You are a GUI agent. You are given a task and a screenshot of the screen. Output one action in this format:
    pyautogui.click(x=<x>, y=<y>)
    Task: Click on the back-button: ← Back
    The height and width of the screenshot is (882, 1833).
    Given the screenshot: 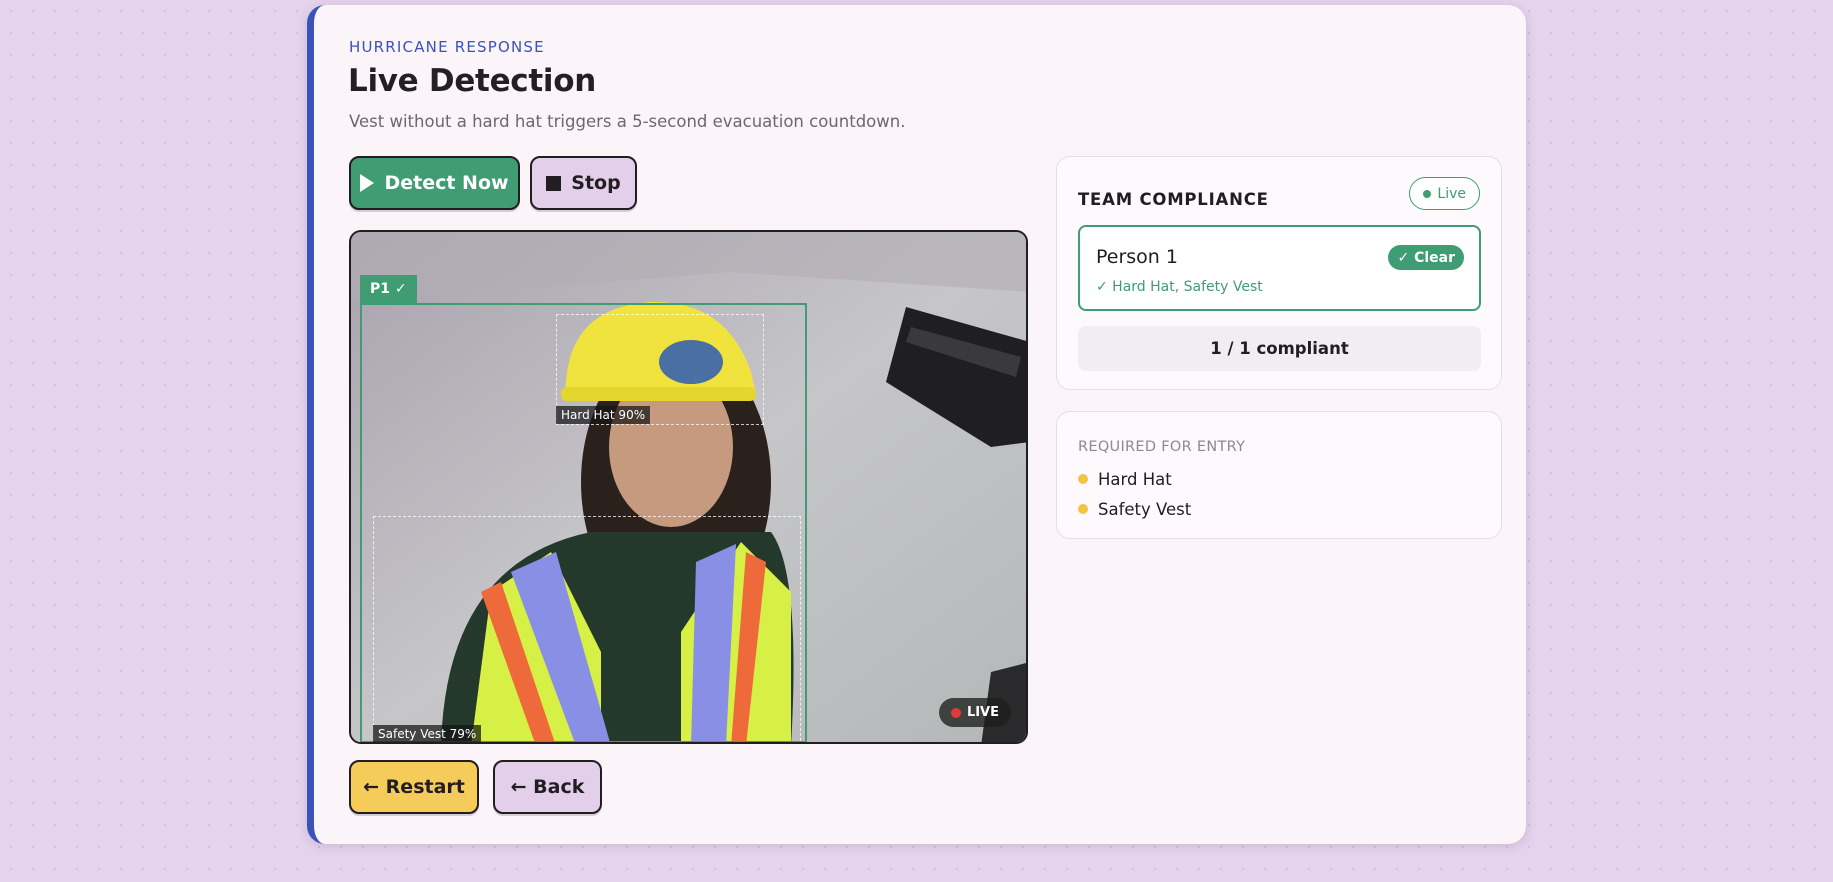 What is the action you would take?
    pyautogui.click(x=547, y=787)
    